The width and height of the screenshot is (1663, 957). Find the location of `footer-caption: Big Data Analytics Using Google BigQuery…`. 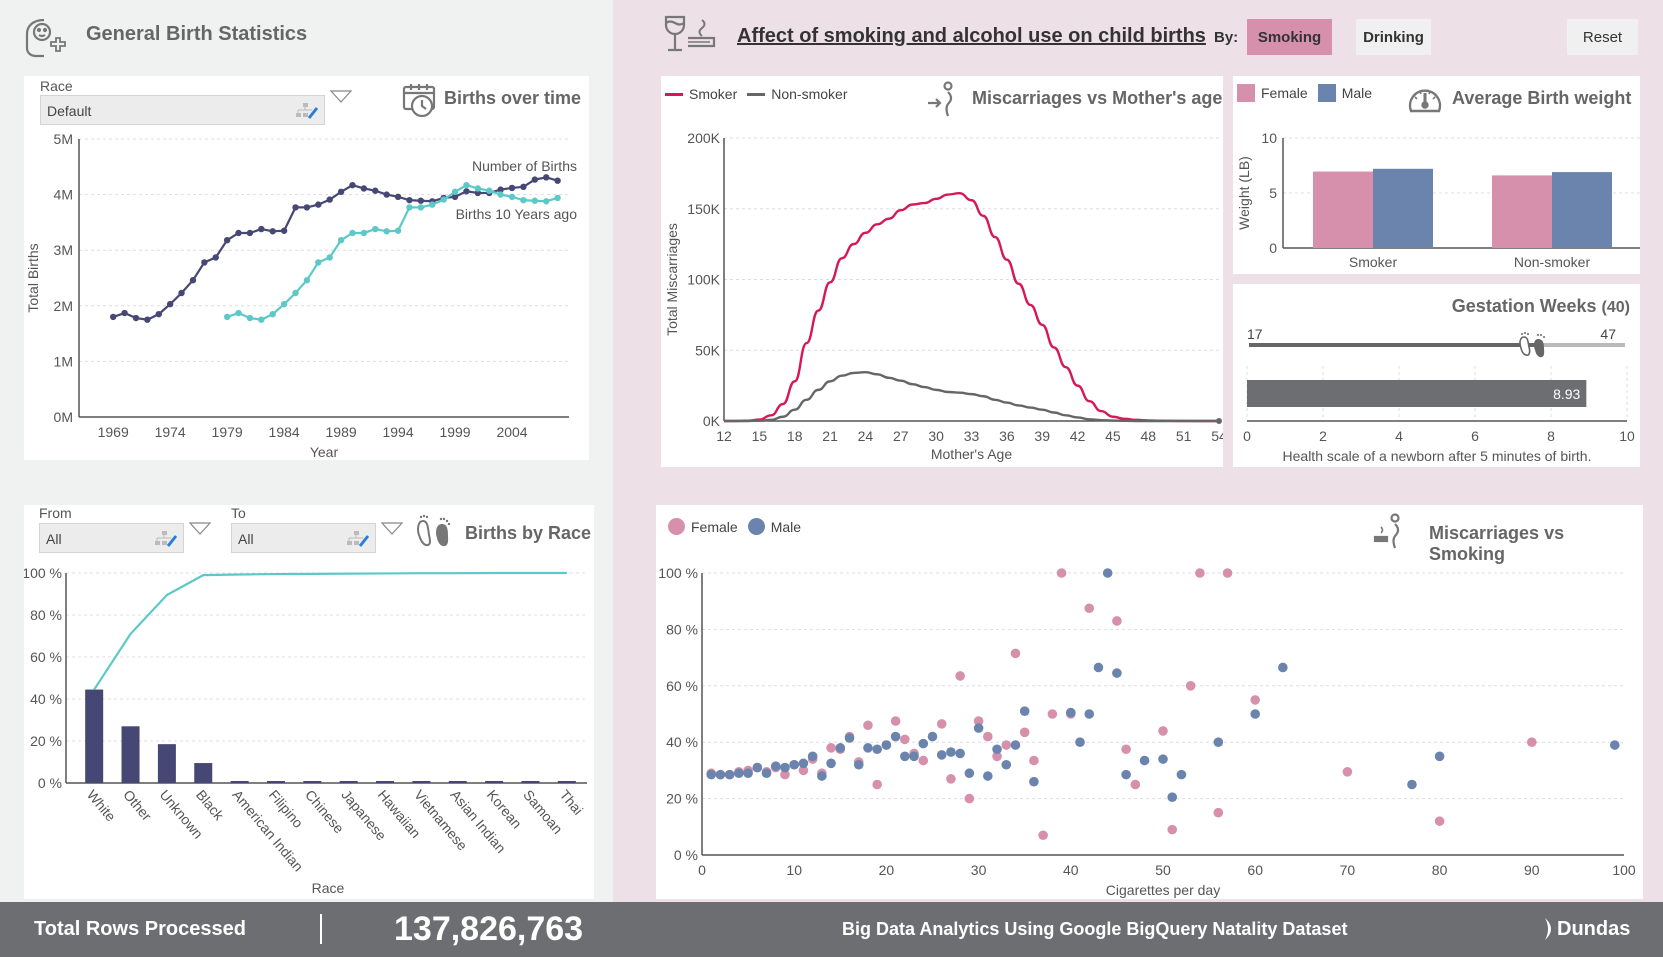

footer-caption: Big Data Analytics Using Google BigQuery… is located at coordinates (1095, 929).